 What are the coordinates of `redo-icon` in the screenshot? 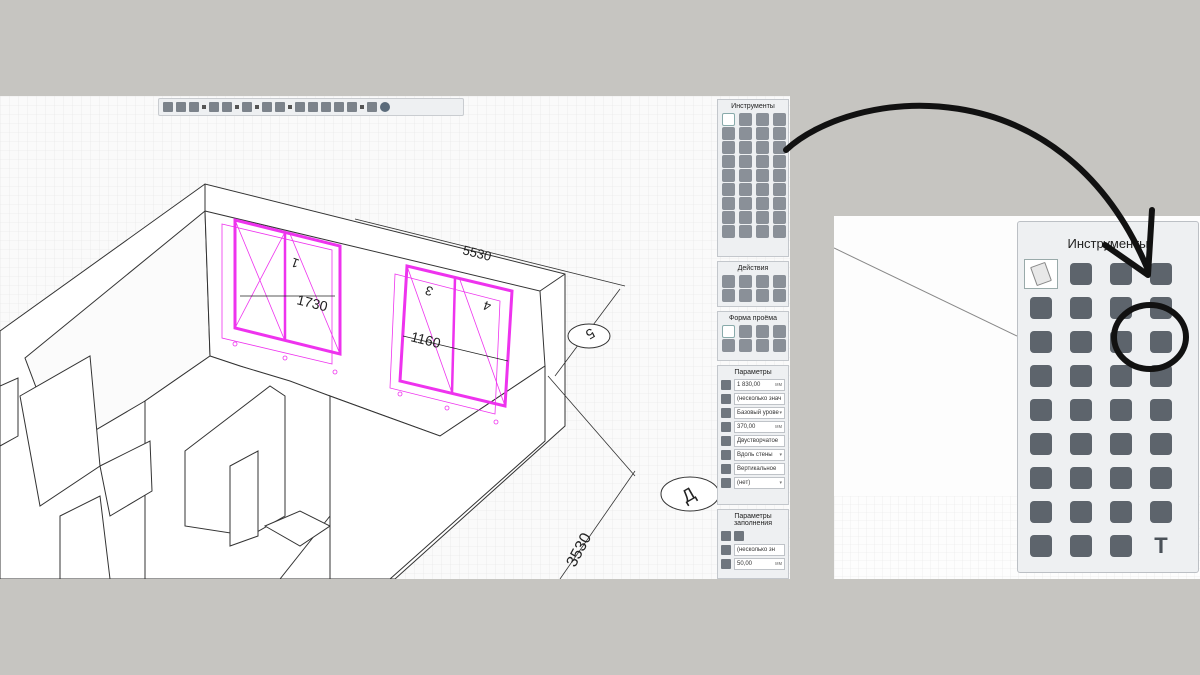 It's located at (181, 107).